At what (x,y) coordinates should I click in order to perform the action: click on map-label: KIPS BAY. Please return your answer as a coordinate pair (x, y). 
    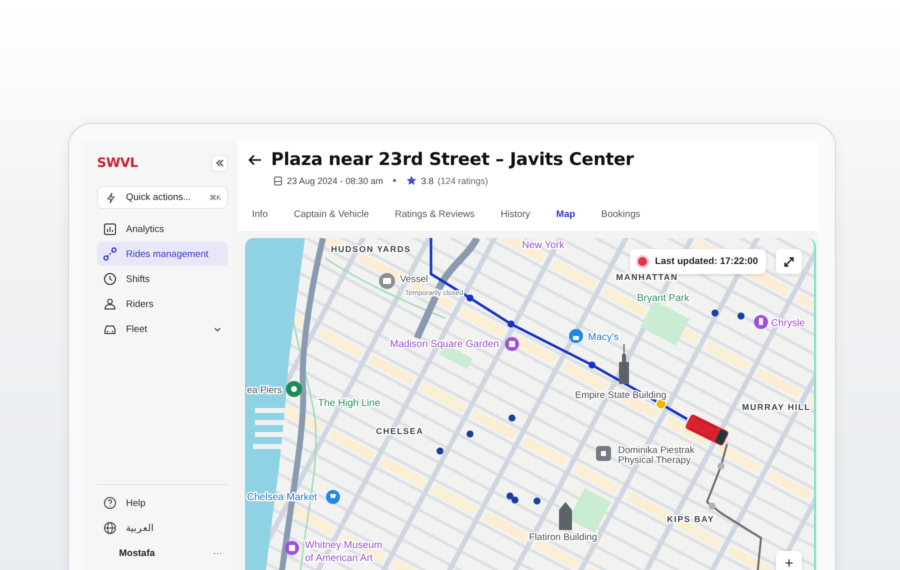
    Looking at the image, I should click on (690, 519).